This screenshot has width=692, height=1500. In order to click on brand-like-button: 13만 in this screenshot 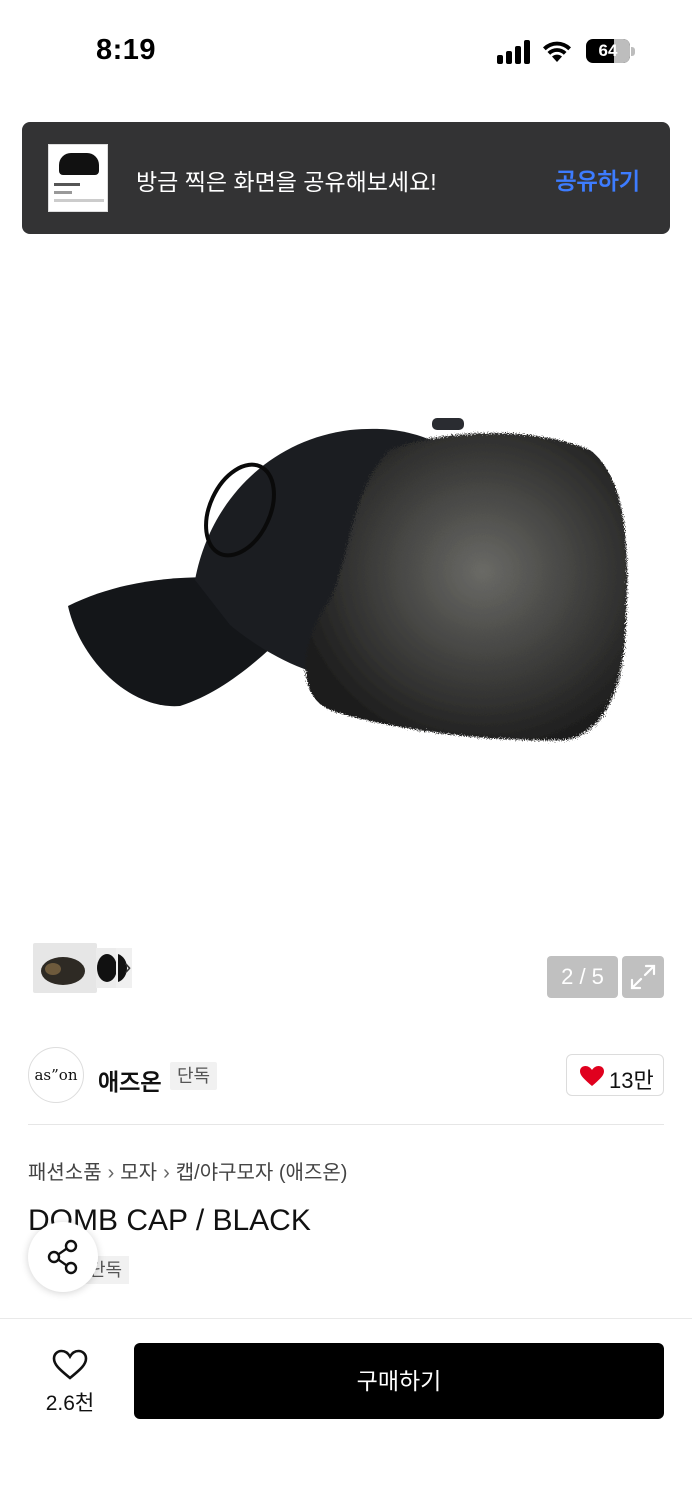, I will do `click(615, 1075)`.